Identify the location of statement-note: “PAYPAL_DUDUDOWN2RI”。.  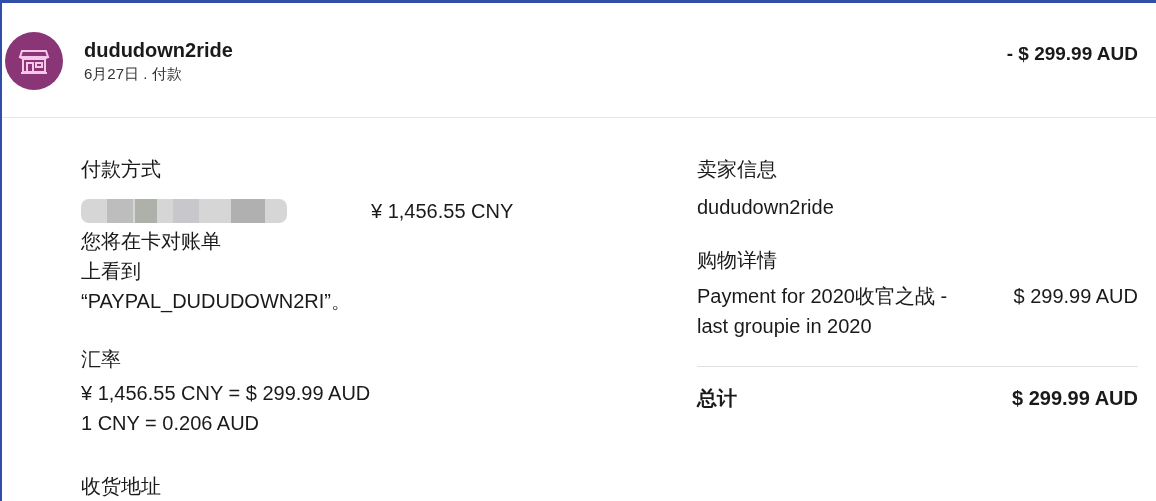
(217, 302).